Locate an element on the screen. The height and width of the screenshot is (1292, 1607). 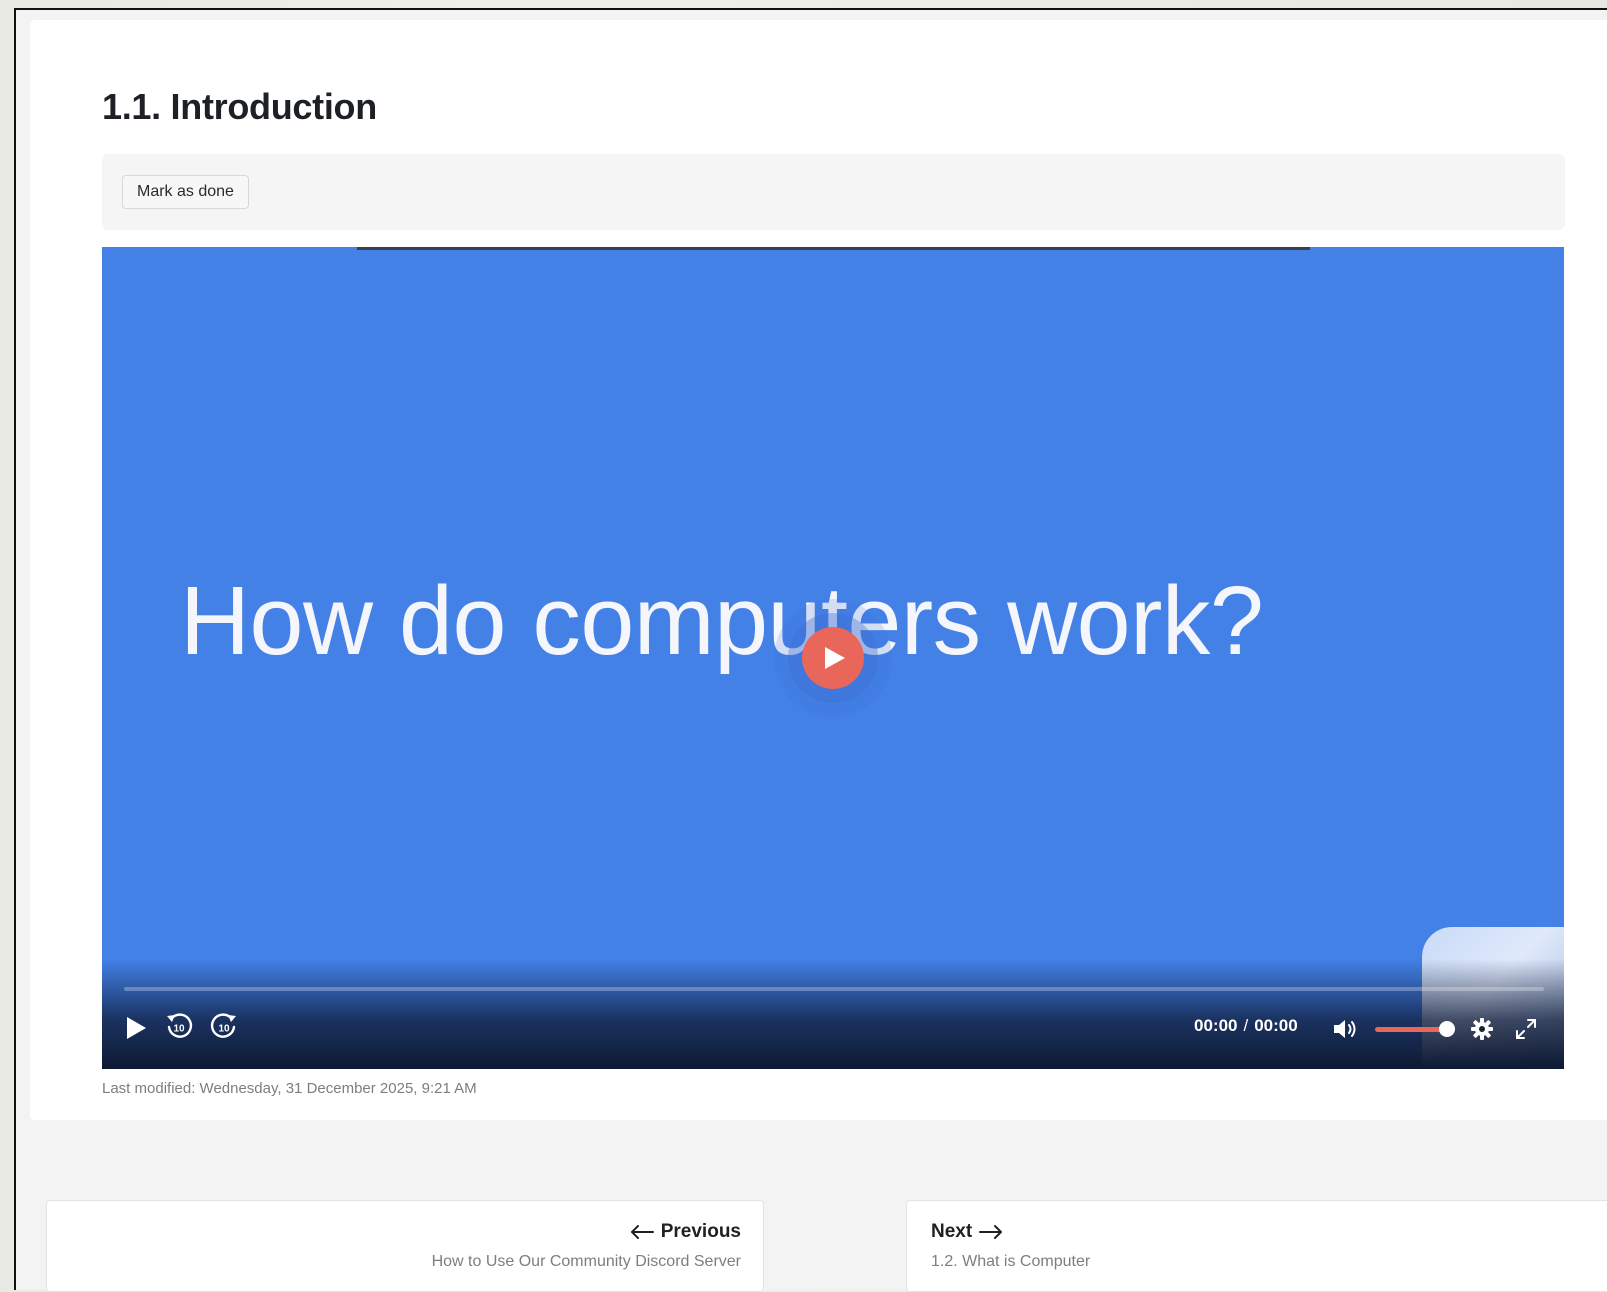
previous-label: Previous is located at coordinates (700, 1231).